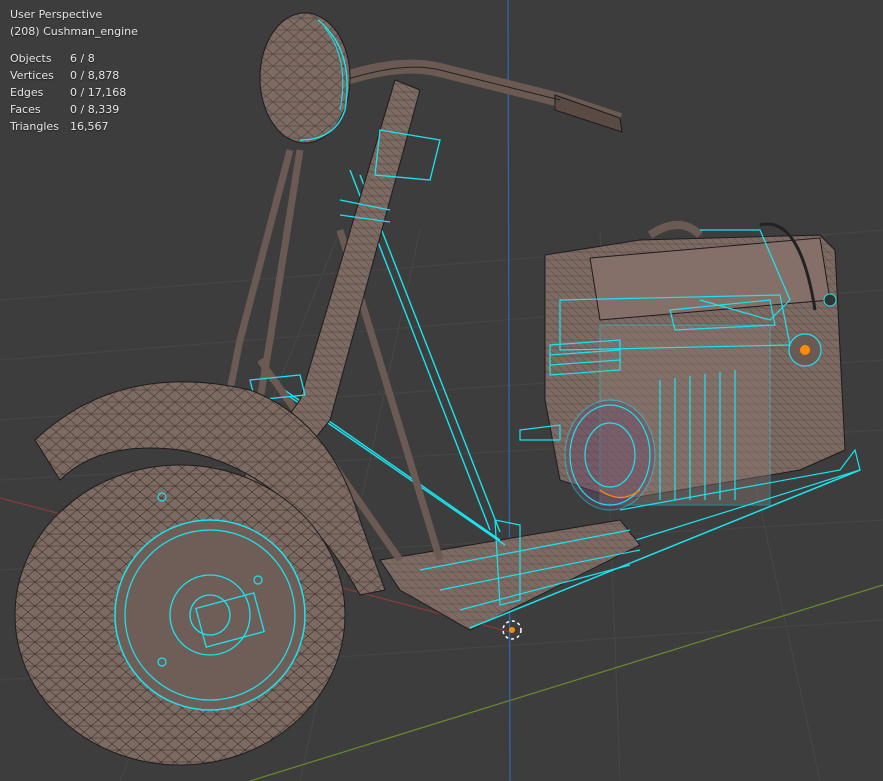 This screenshot has height=781, width=883. Describe the element at coordinates (68, 126) in the screenshot. I see `stat-row-triangles: Triangles 16,567` at that location.